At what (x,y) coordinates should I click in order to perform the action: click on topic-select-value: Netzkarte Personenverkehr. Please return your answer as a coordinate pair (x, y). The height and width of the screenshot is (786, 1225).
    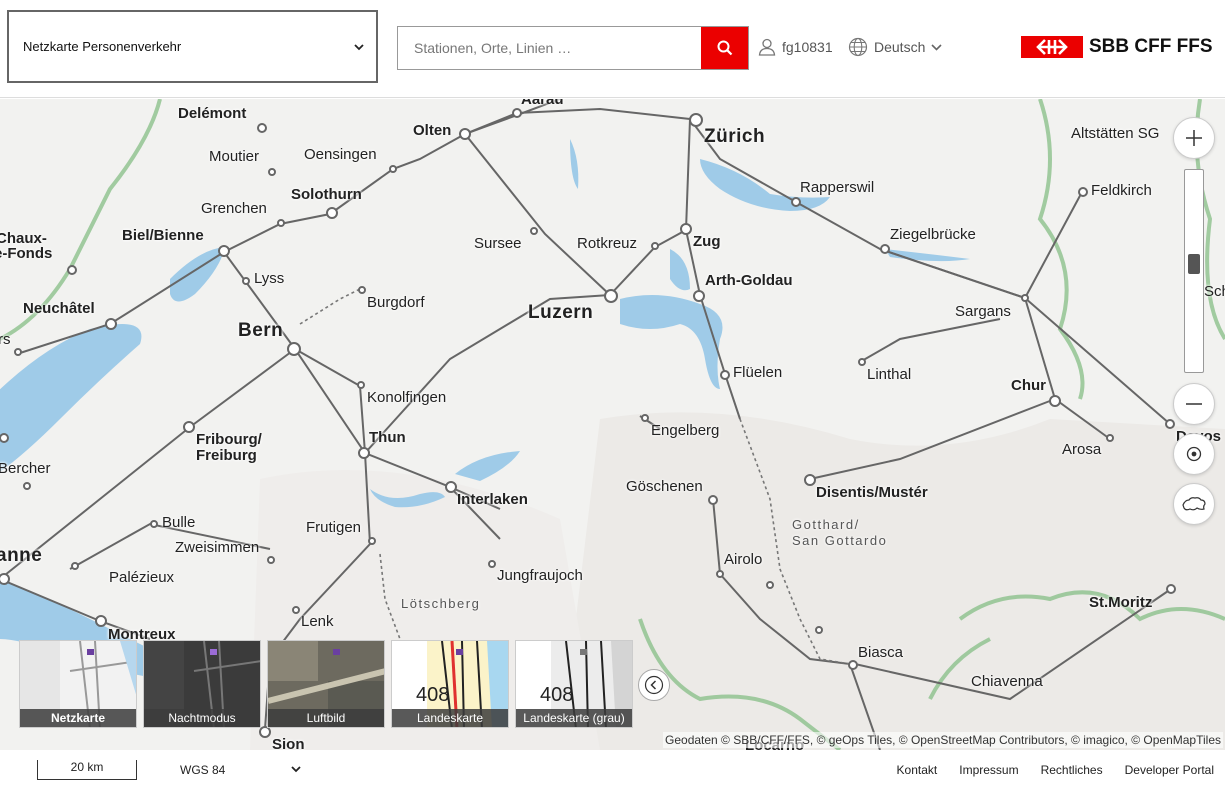
    Looking at the image, I should click on (102, 46).